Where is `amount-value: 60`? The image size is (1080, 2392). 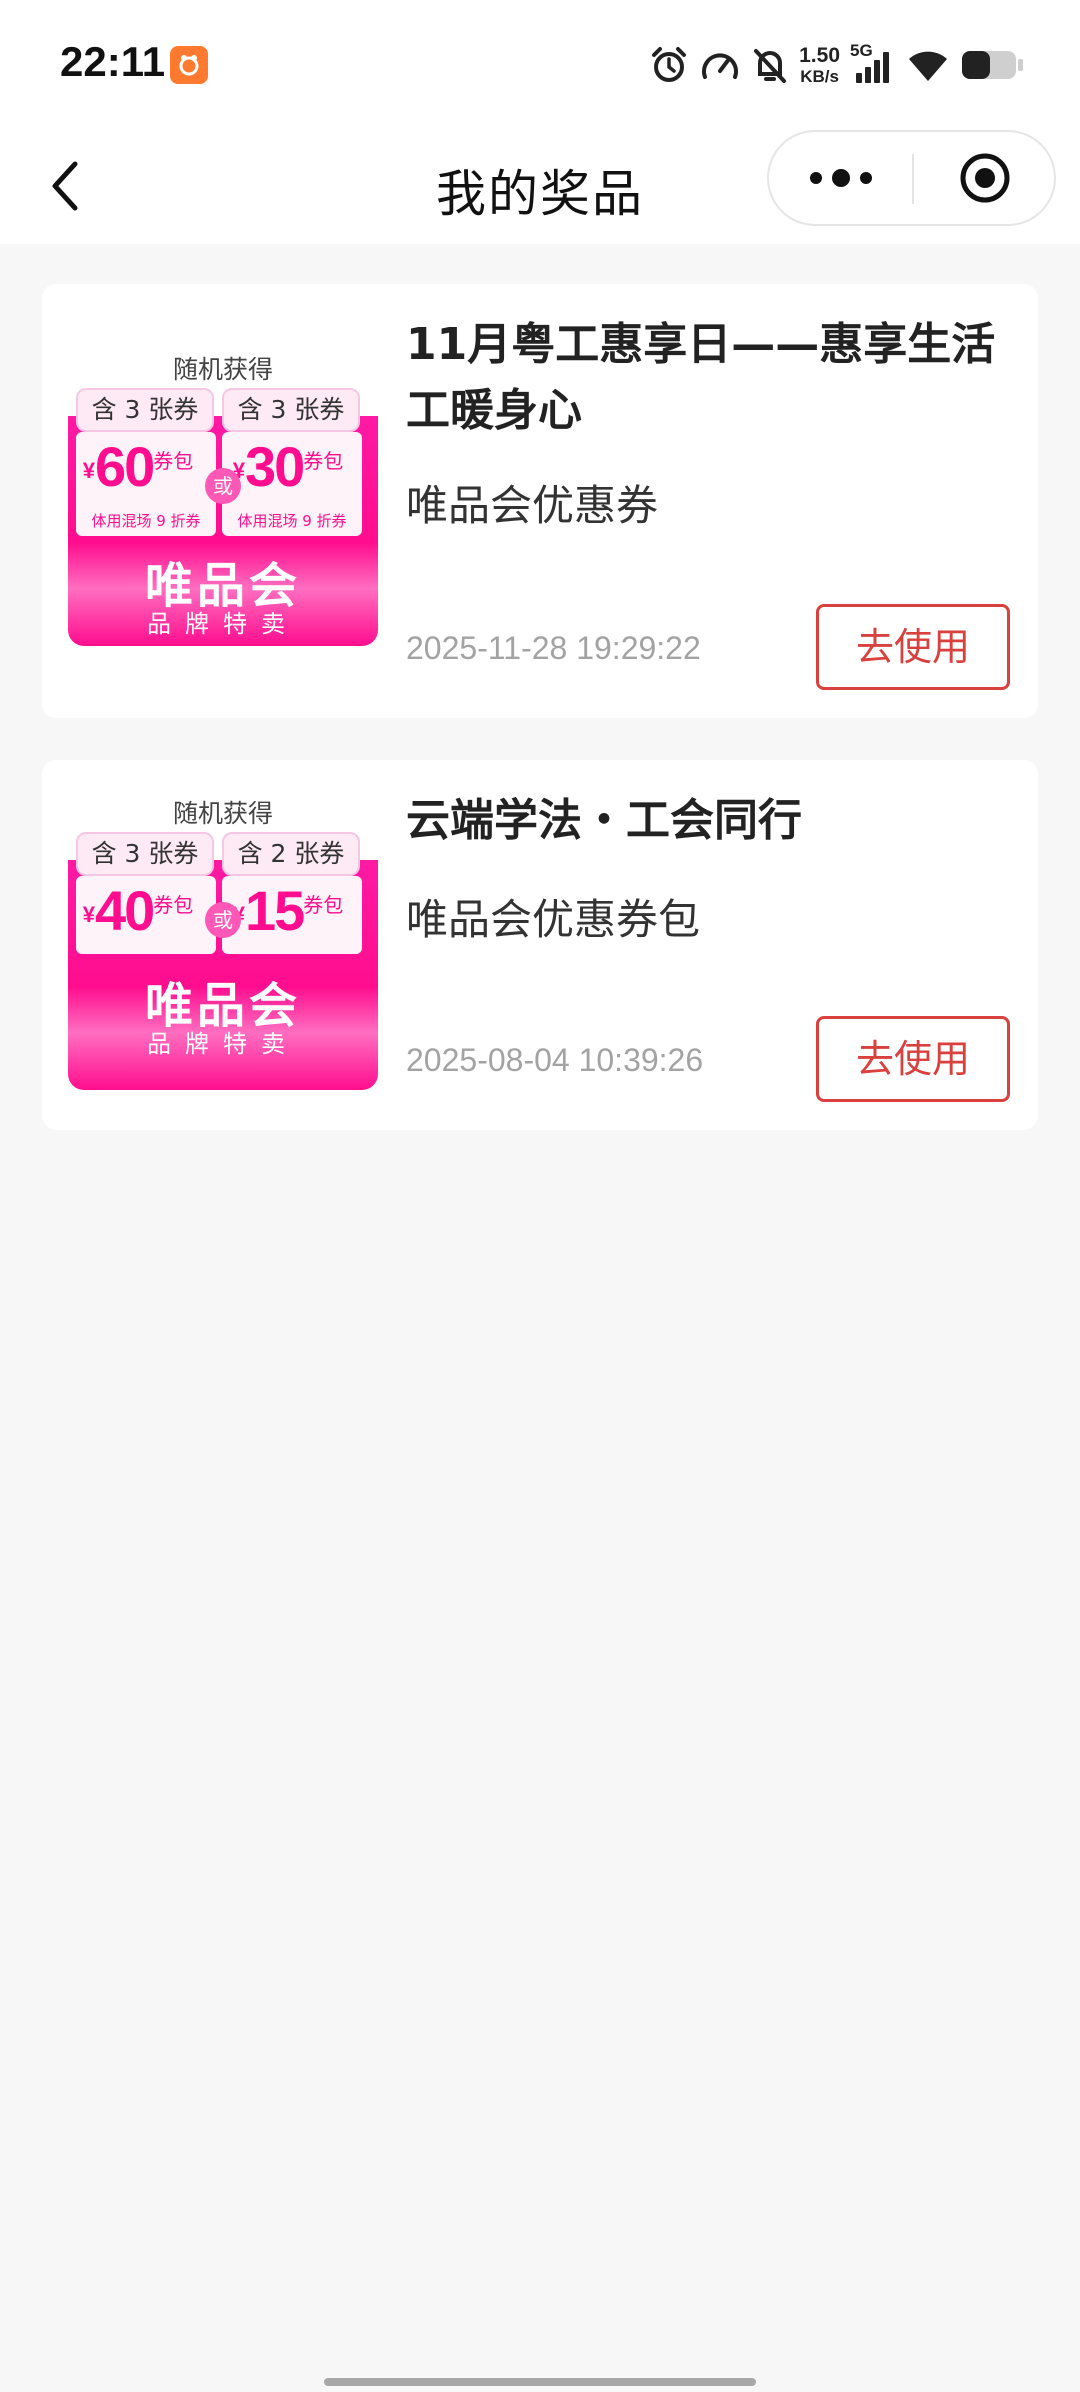
amount-value: 60 is located at coordinates (124, 466).